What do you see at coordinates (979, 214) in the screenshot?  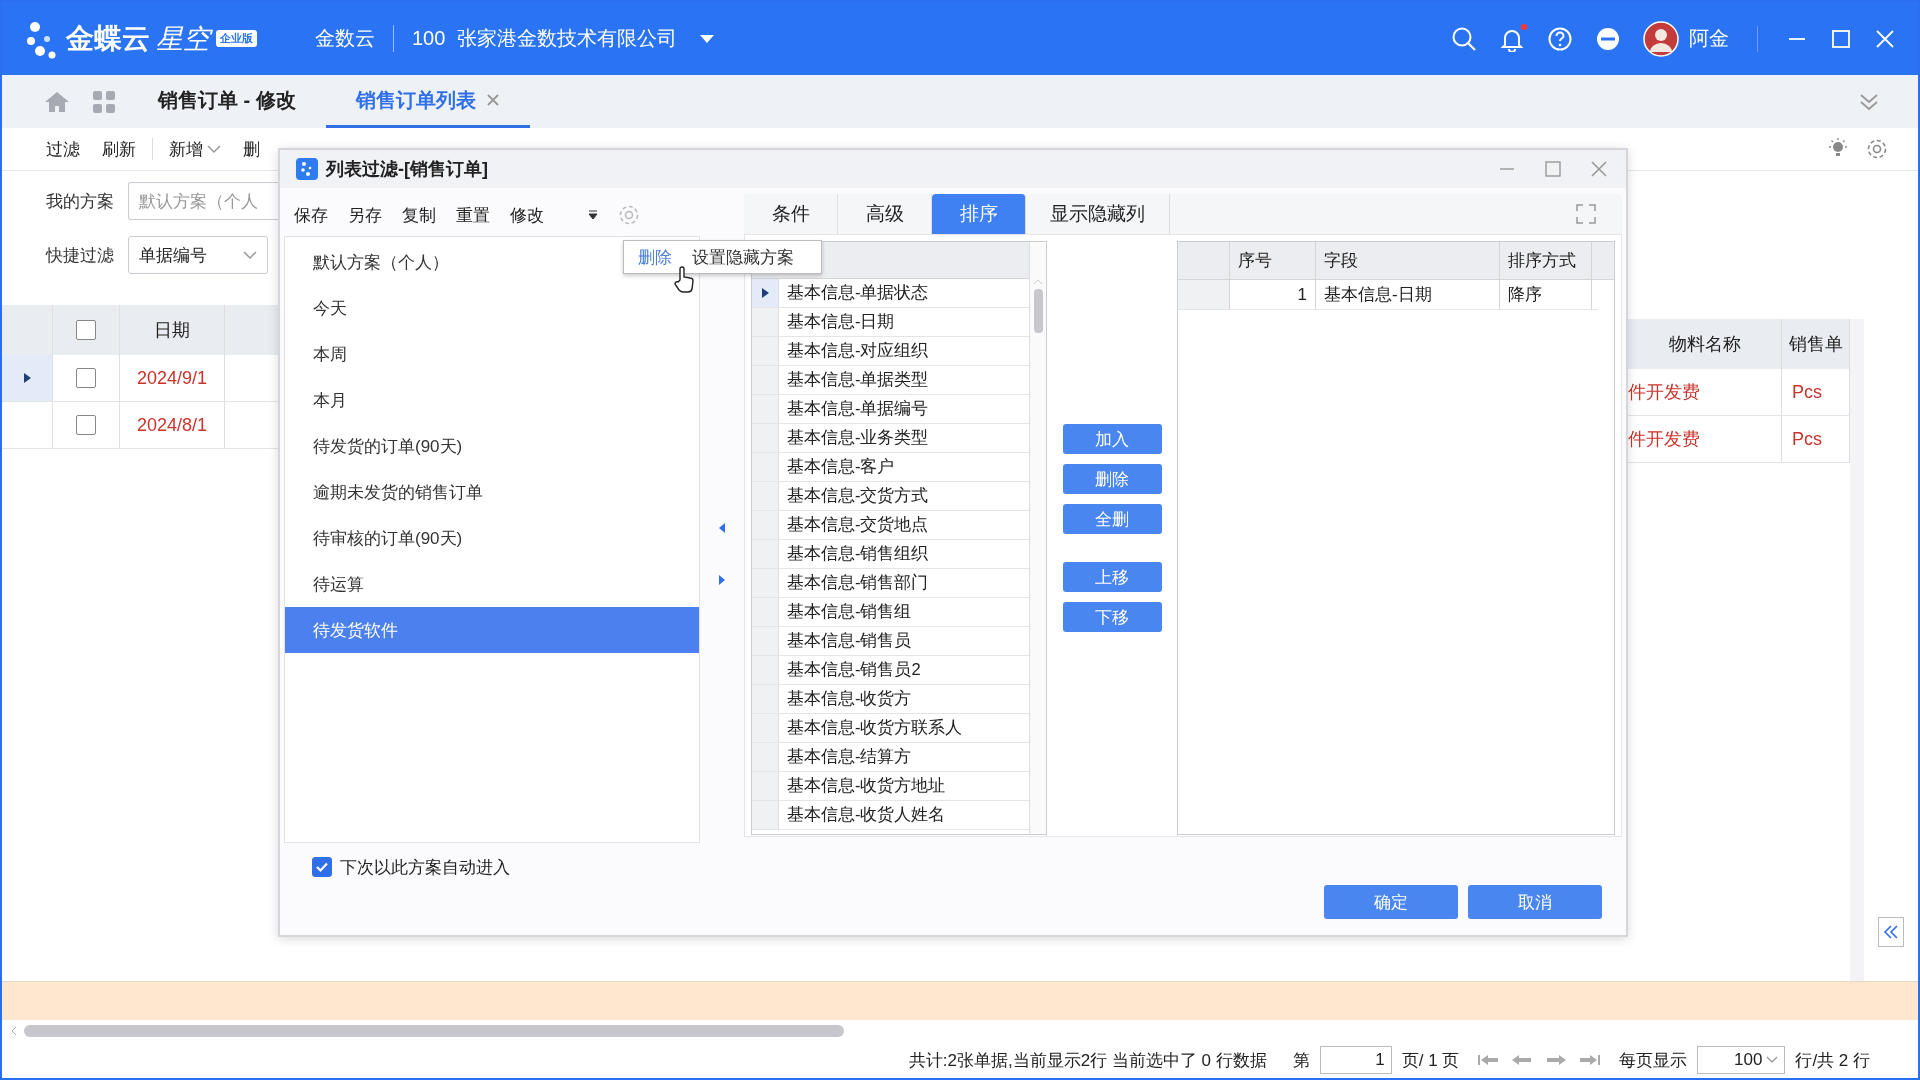 I see `dialog-tab: 排序` at bounding box center [979, 214].